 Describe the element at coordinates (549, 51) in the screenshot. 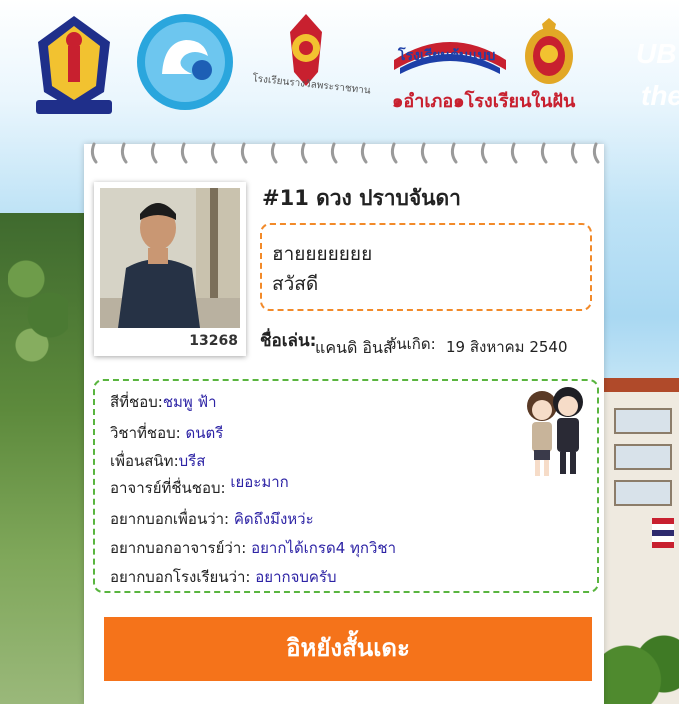

I see `dream-school-logo` at that location.